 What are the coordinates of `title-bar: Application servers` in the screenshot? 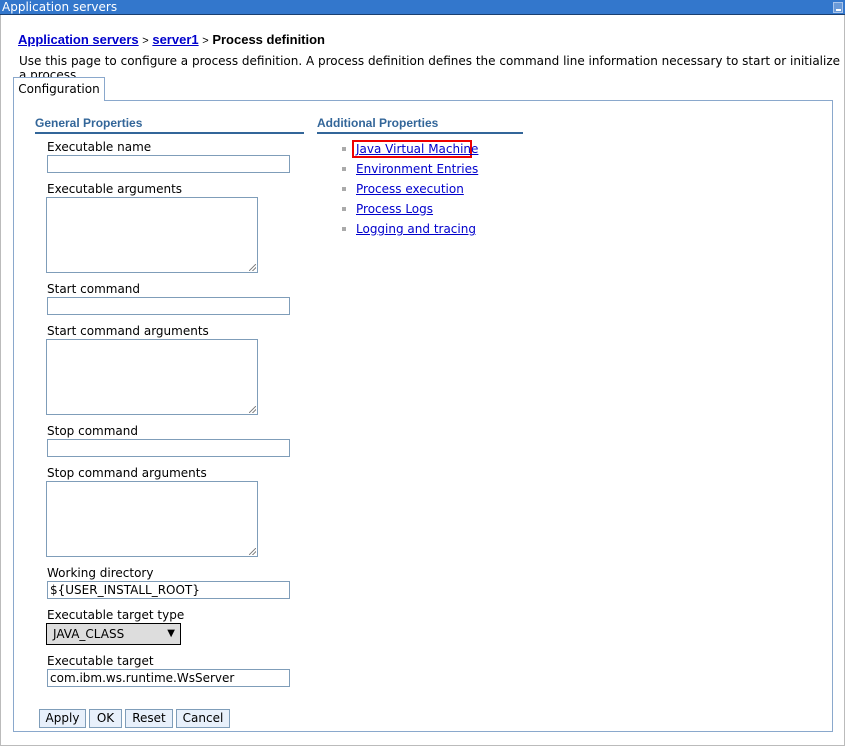 It's located at (422, 7).